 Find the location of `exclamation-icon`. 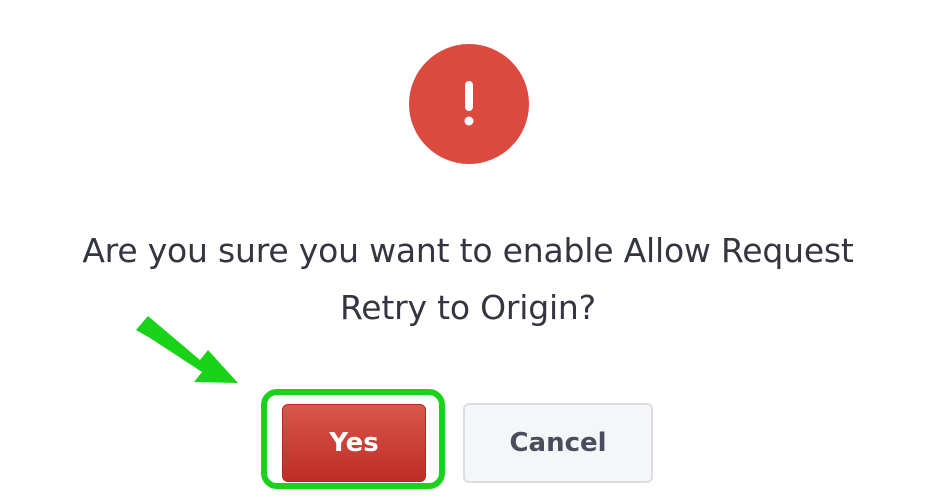

exclamation-icon is located at coordinates (469, 104).